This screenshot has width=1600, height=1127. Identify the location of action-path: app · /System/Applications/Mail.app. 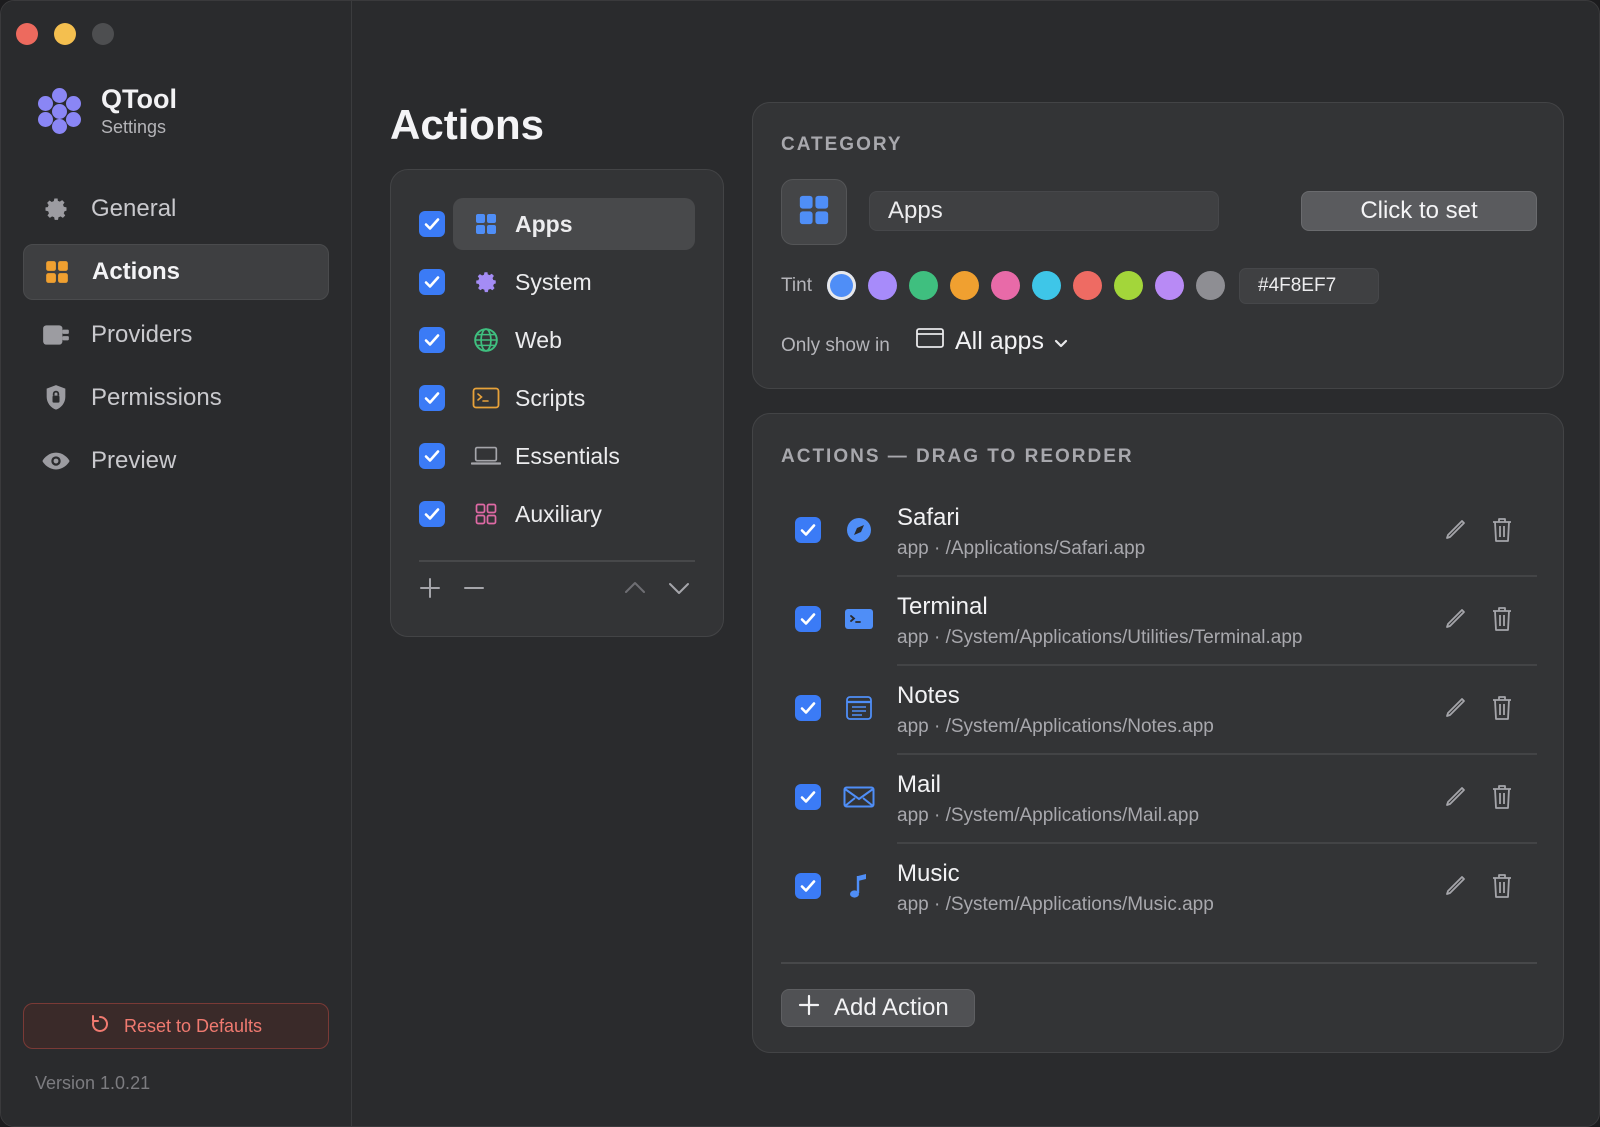
(1048, 815).